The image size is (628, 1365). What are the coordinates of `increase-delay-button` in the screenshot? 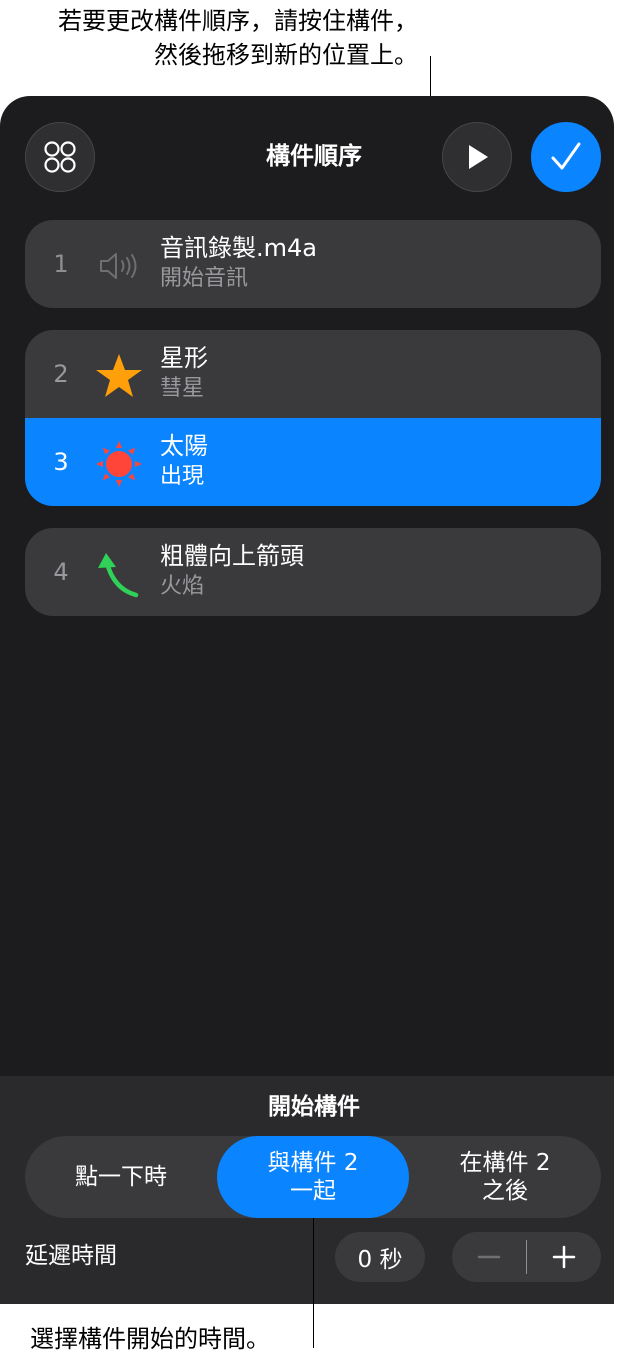 It's located at (564, 1257).